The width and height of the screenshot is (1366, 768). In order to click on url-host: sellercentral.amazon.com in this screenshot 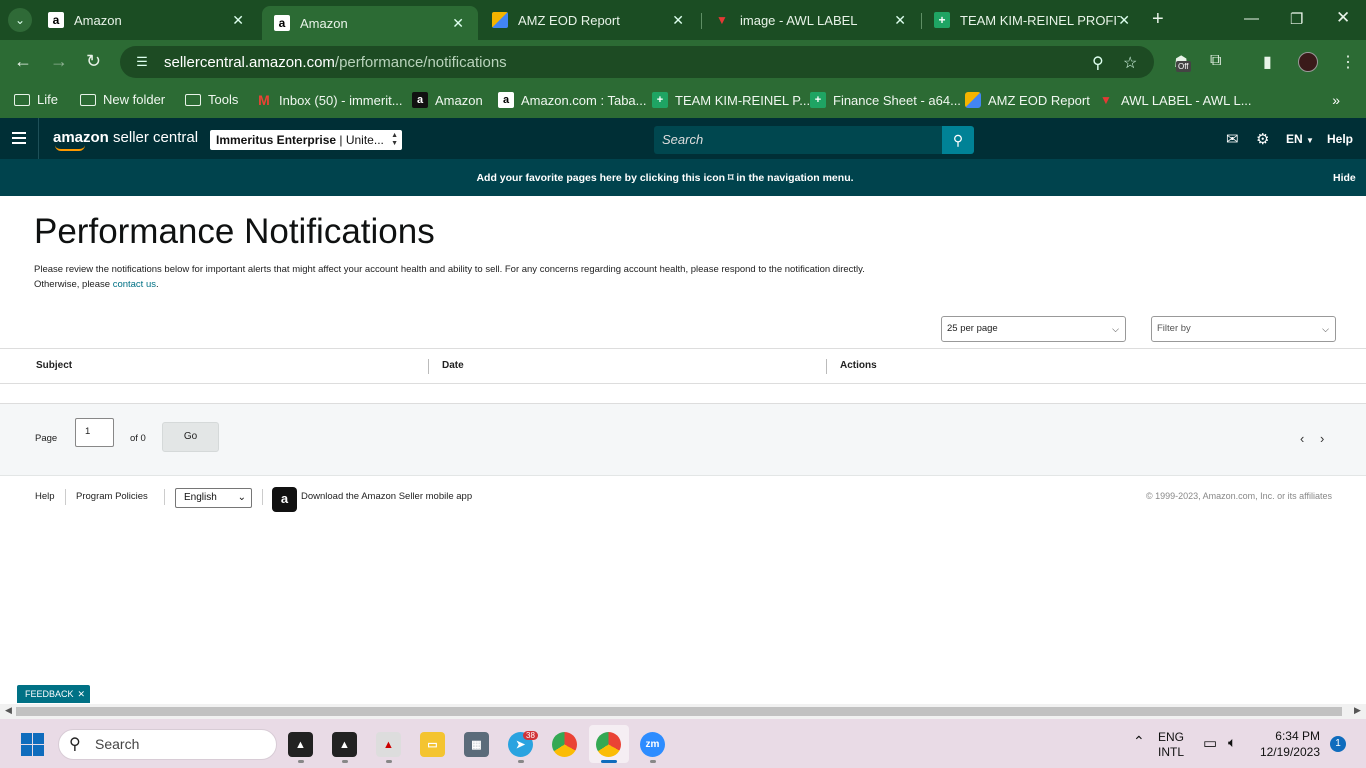, I will do `click(249, 62)`.